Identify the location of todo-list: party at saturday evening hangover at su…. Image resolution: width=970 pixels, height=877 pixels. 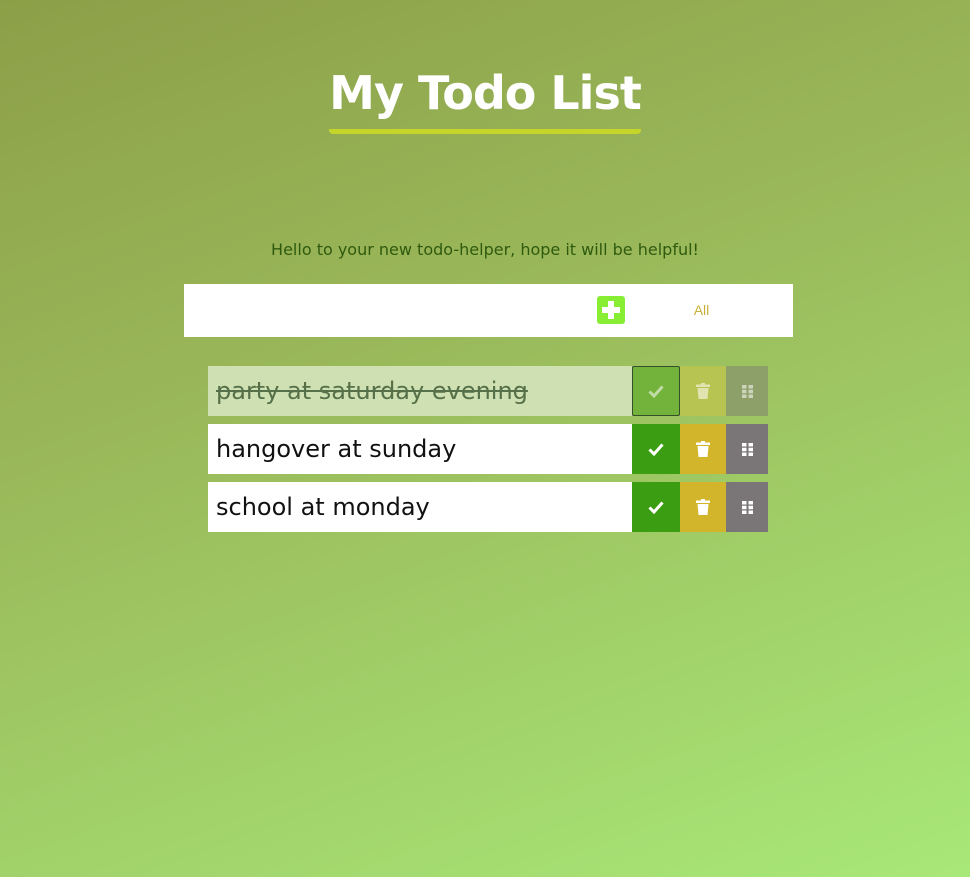
(488, 453).